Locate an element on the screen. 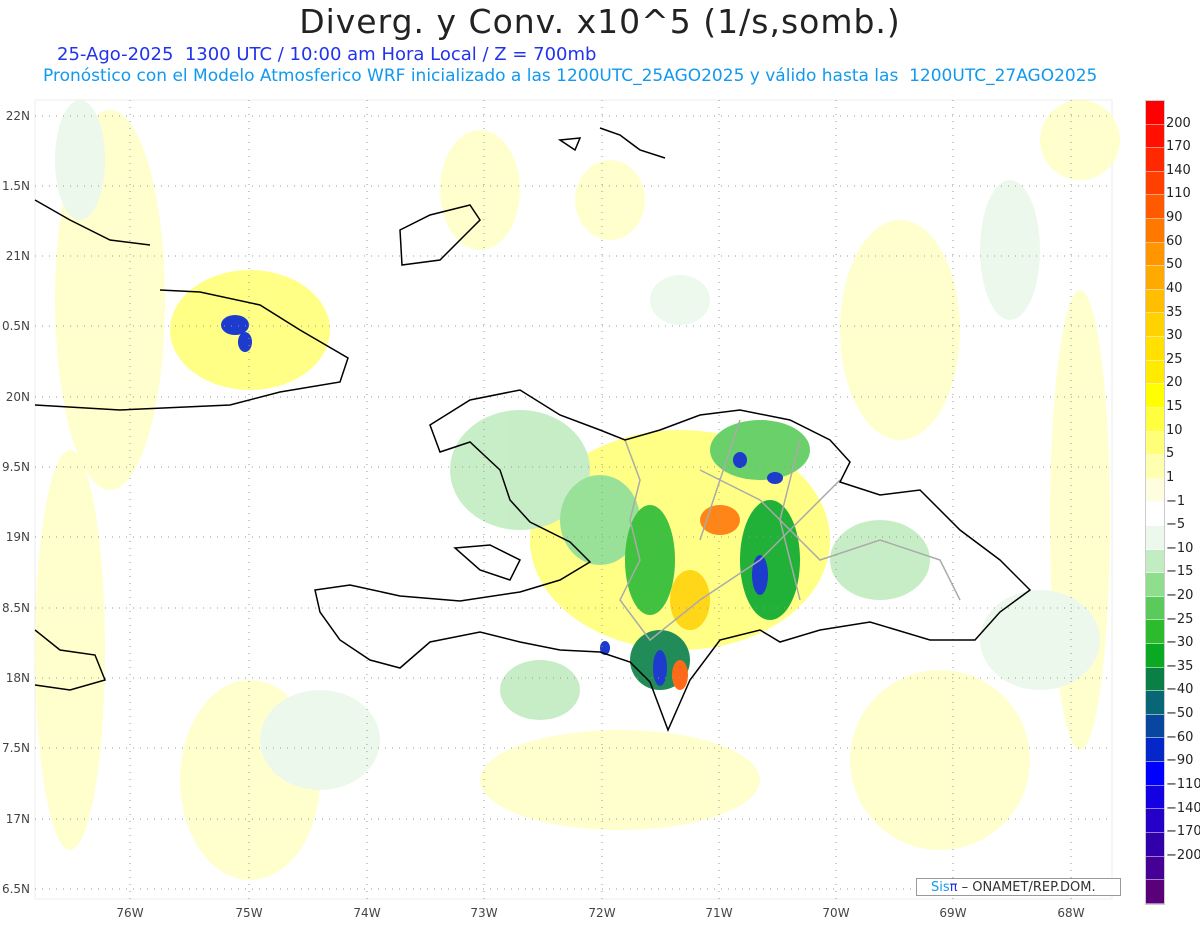  colorbar-label: 200 is located at coordinates (1178, 123).